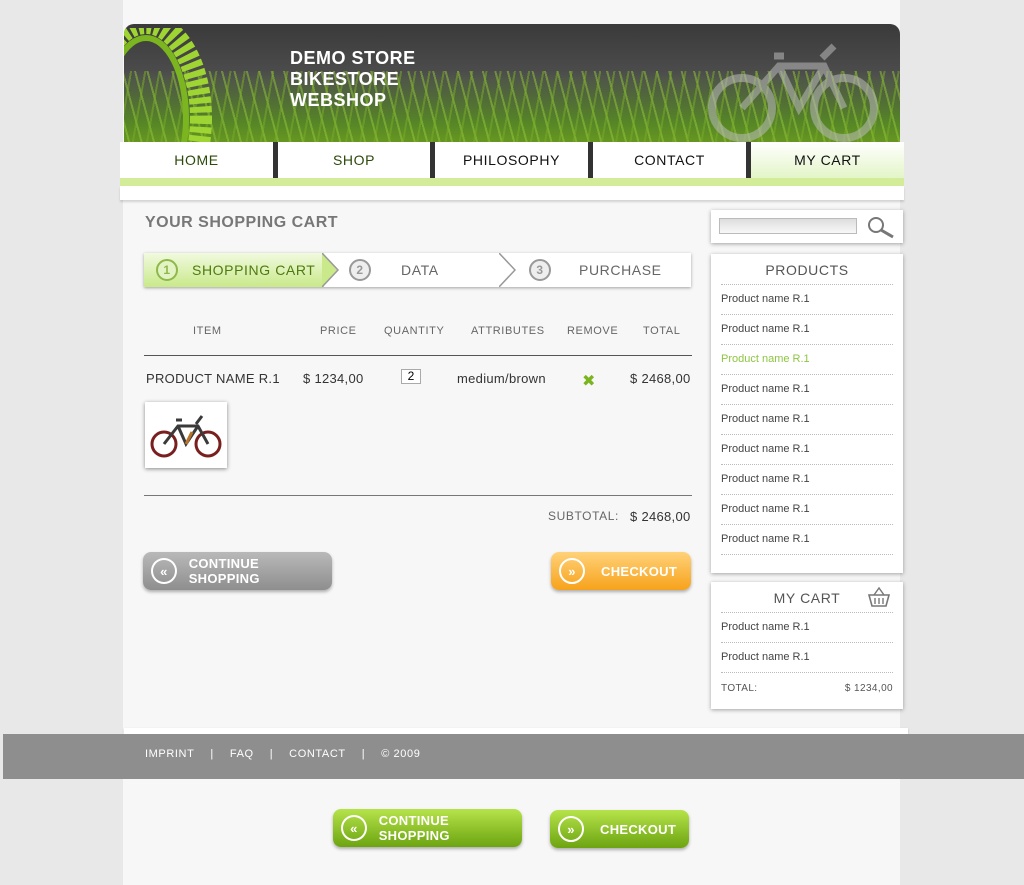  Describe the element at coordinates (169, 754) in the screenshot. I see `footer-imprint-link: IMPRINT` at that location.